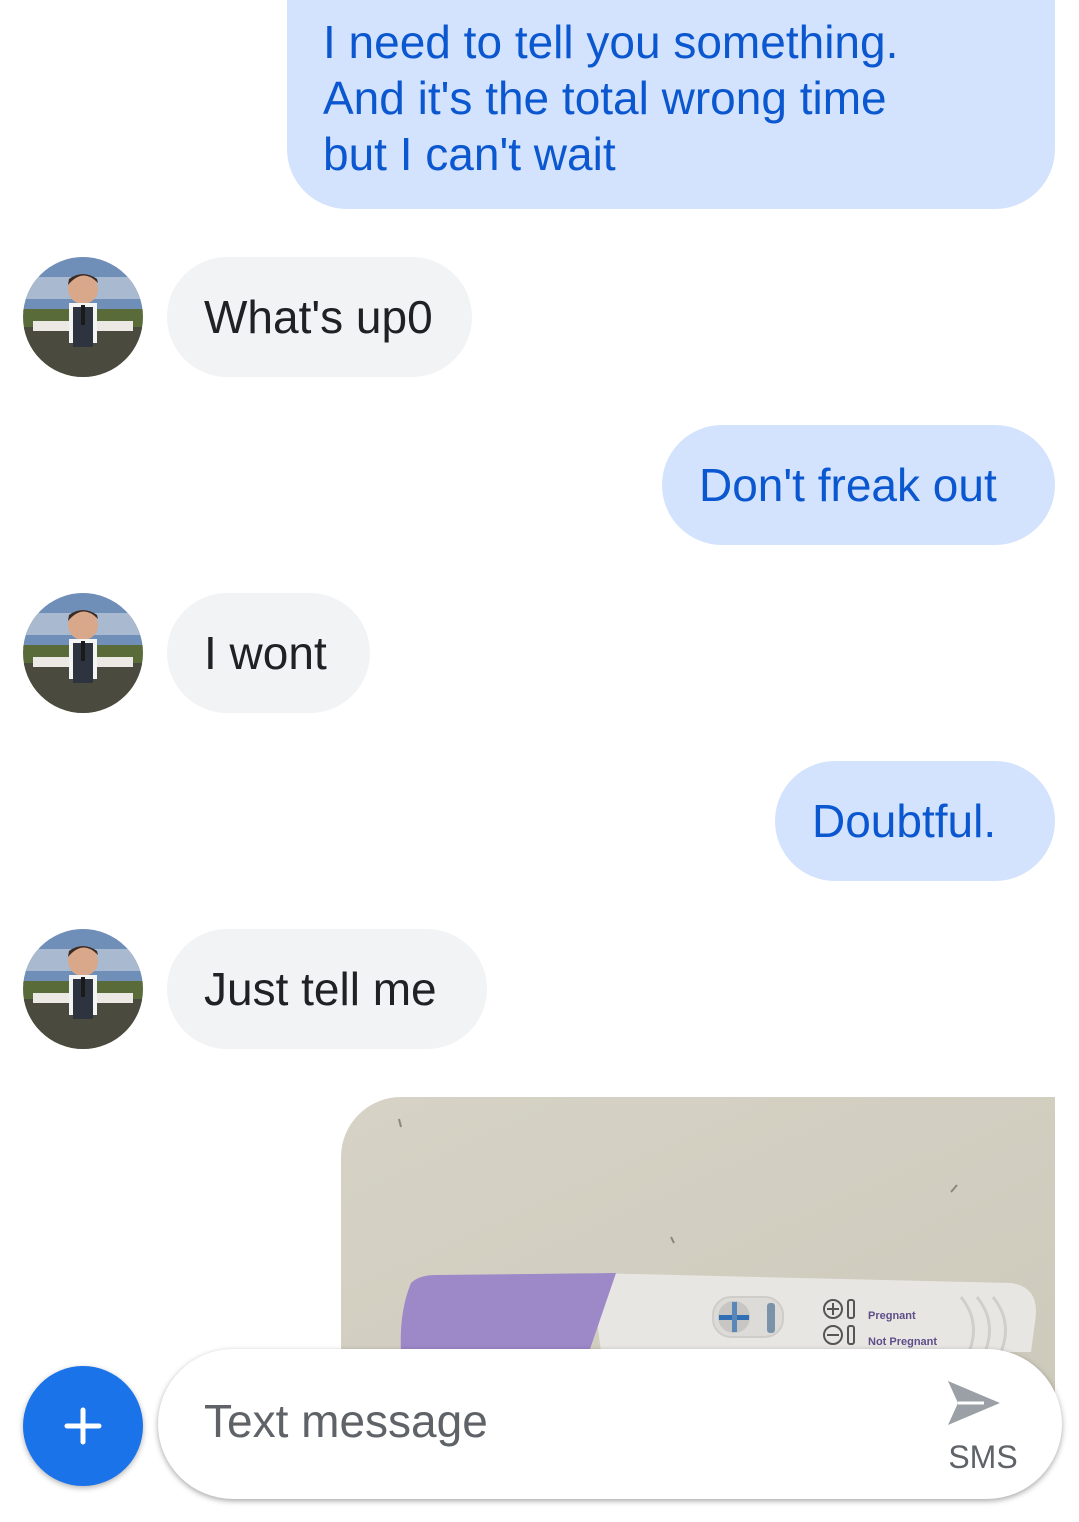 Image resolution: width=1079 pixels, height=1522 pixels. Describe the element at coordinates (902, 1342) in the screenshot. I see `legend-negative-text: Not Pregnant` at that location.